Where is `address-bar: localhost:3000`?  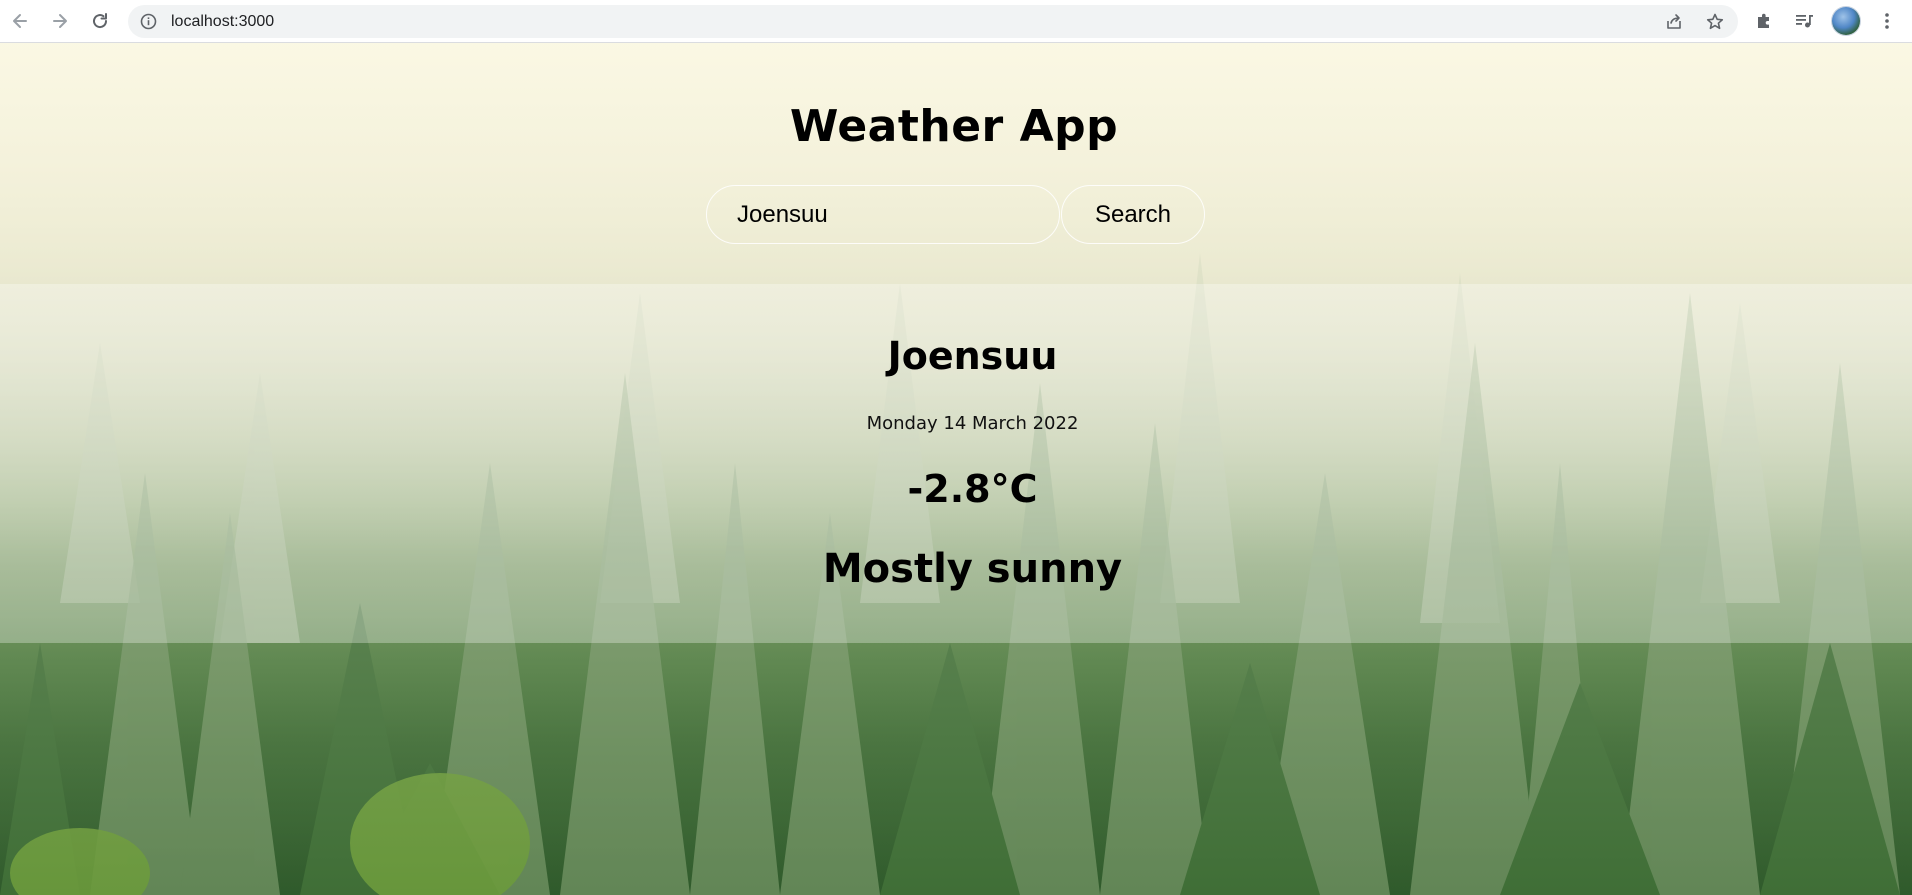 address-bar: localhost:3000 is located at coordinates (933, 21).